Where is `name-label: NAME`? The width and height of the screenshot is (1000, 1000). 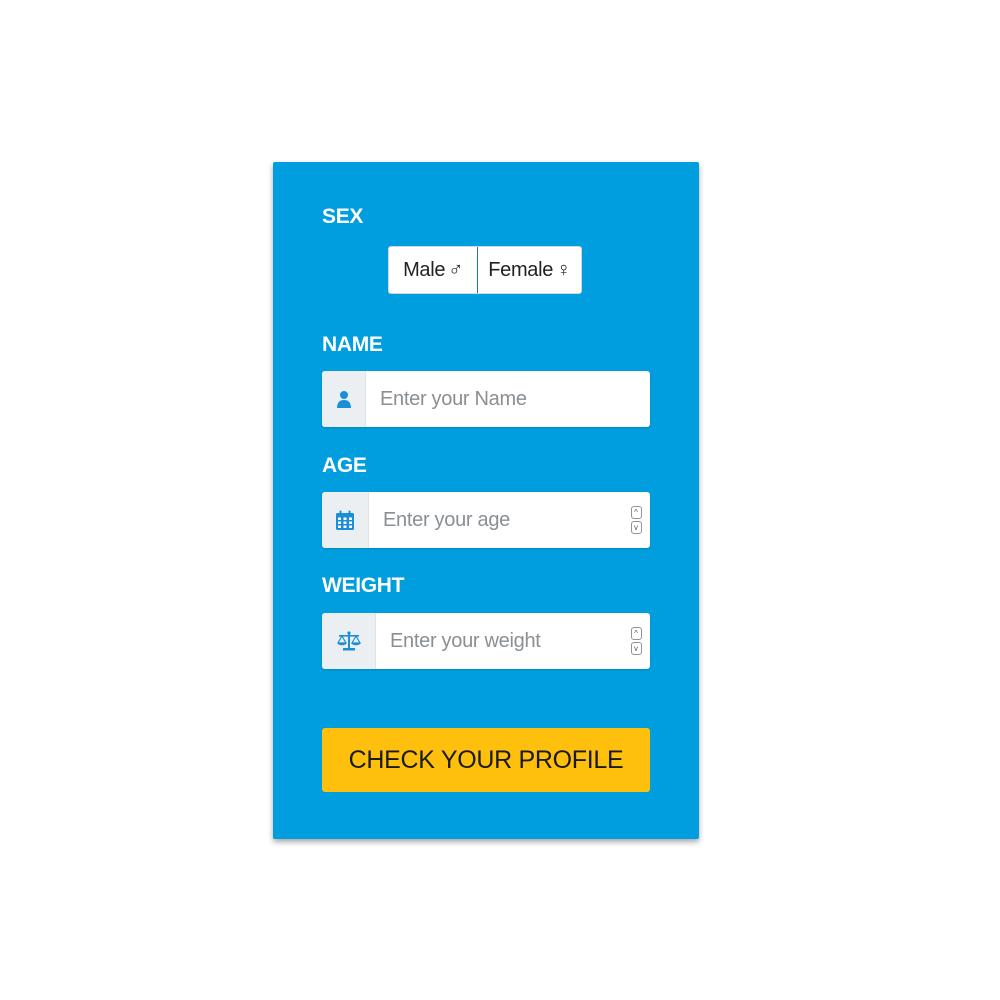 name-label: NAME is located at coordinates (352, 344).